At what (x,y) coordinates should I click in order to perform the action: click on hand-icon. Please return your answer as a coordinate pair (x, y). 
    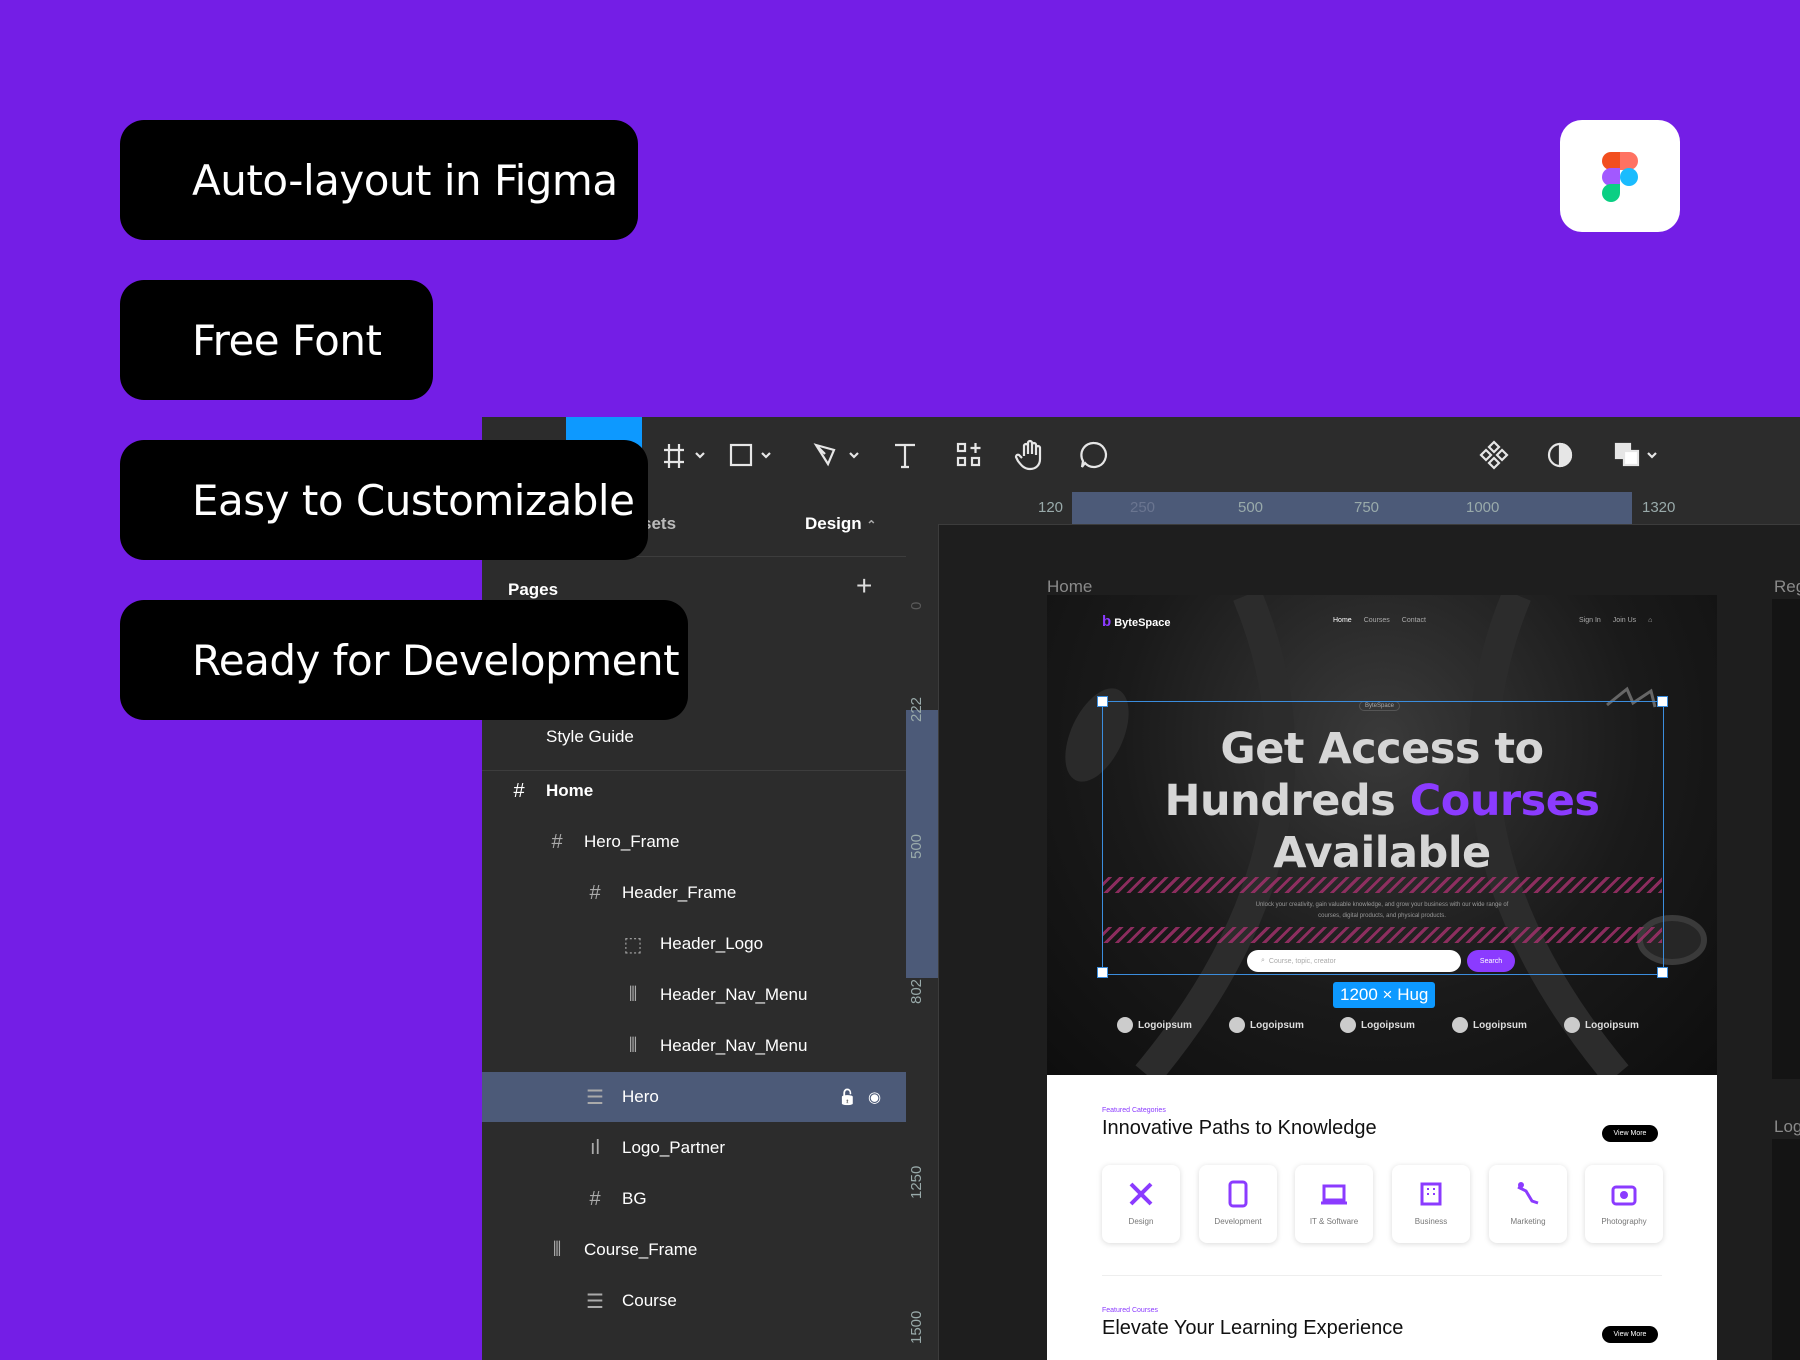
    Looking at the image, I should click on (1031, 455).